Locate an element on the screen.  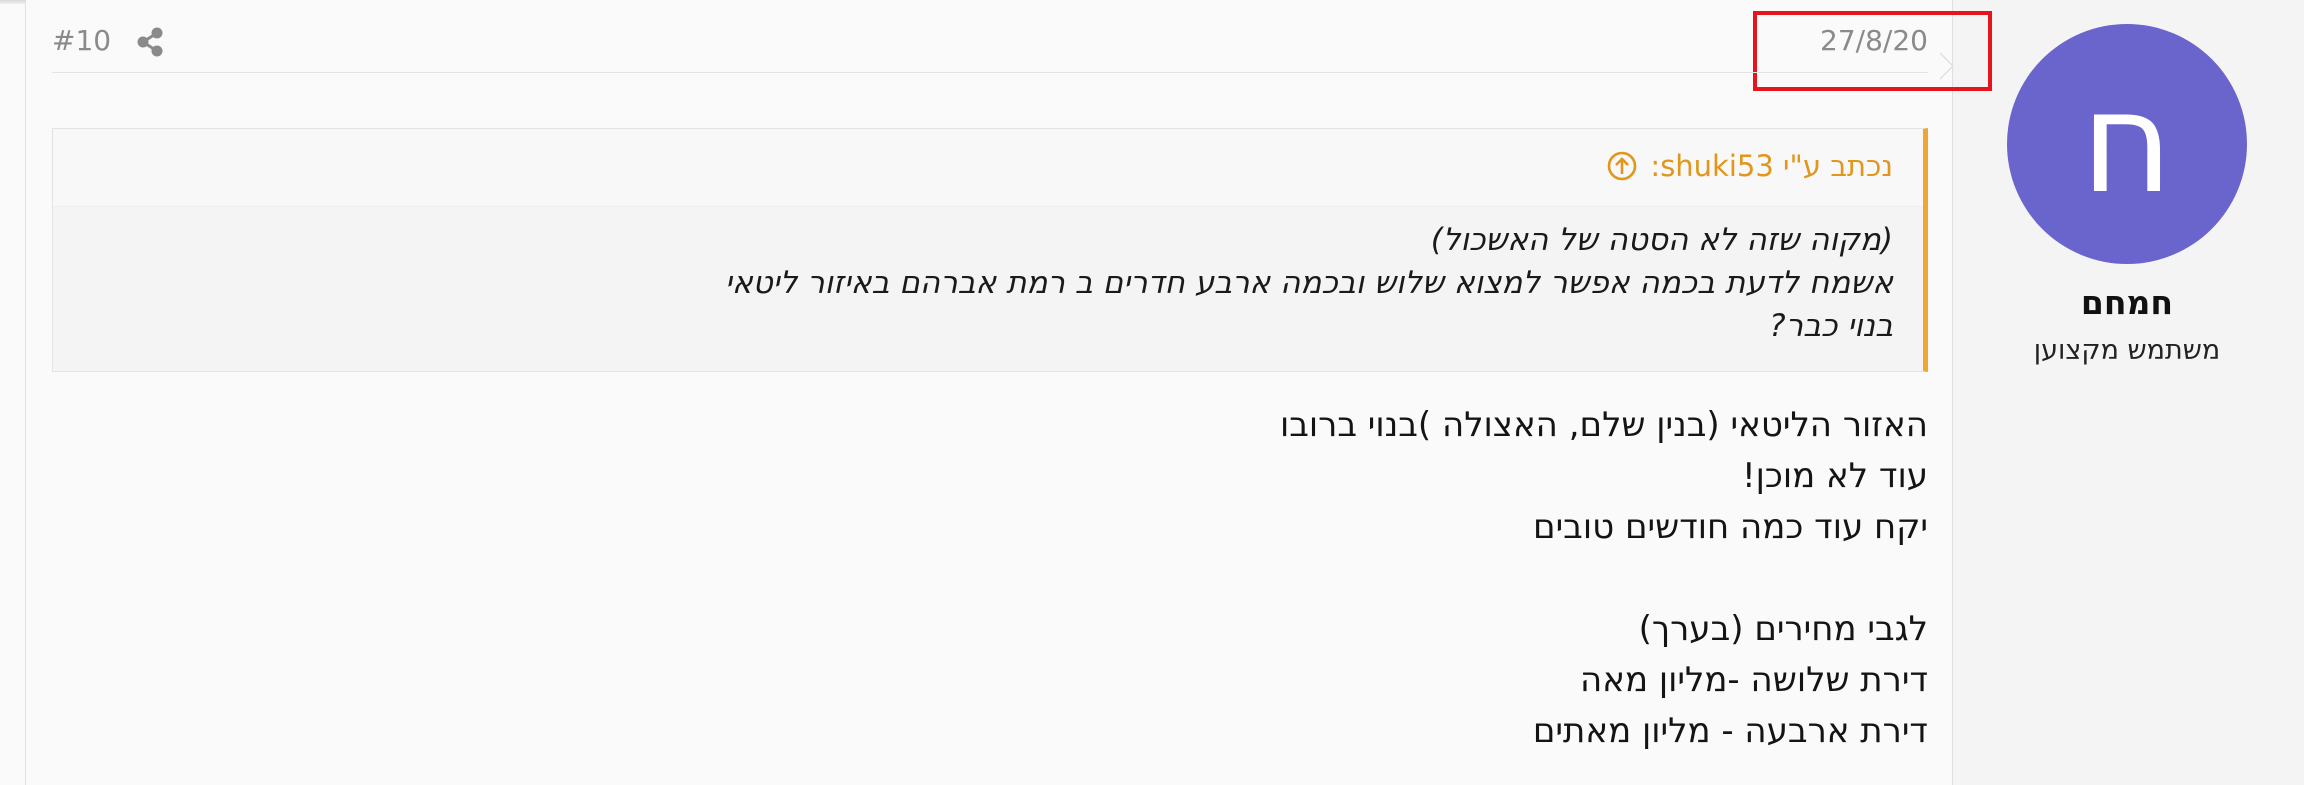
quote-header: נכתב ע"י shuki53: is located at coordinates (988, 168).